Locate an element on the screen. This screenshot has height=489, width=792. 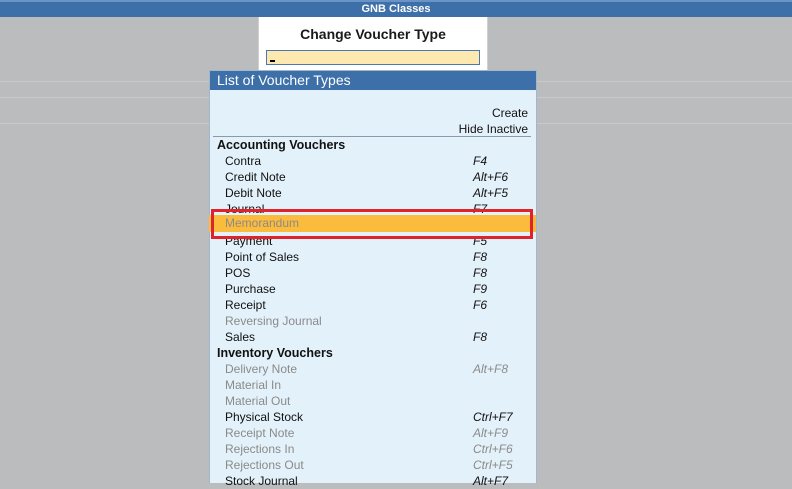
list-item-rejections-out: Rejections Out Ctrl+F5 is located at coordinates (373, 465).